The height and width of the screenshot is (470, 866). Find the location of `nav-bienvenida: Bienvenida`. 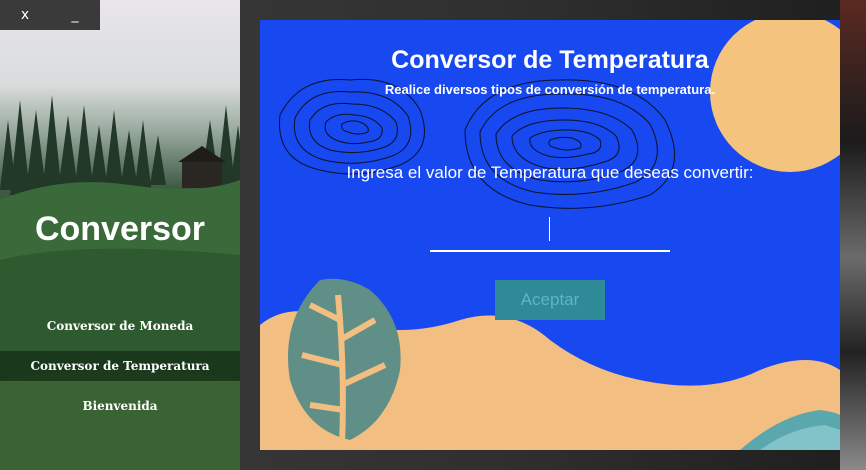

nav-bienvenida: Bienvenida is located at coordinates (120, 406).